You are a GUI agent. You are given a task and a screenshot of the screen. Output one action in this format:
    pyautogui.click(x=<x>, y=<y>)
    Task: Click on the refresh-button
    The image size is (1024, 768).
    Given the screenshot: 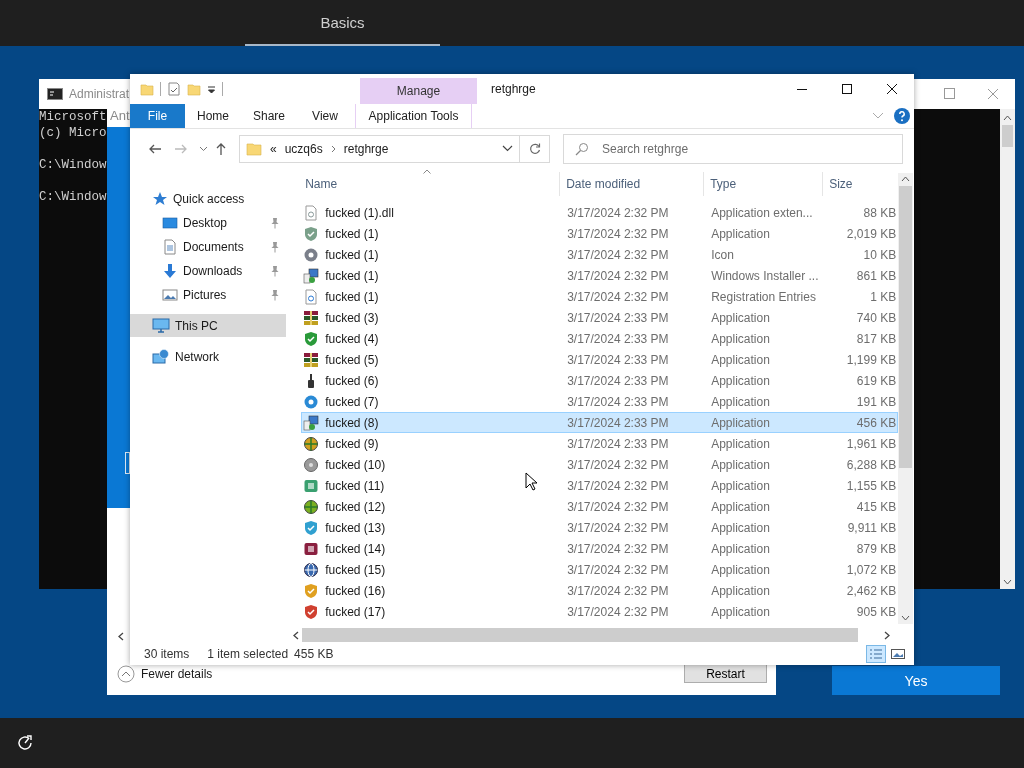 What is the action you would take?
    pyautogui.click(x=535, y=148)
    